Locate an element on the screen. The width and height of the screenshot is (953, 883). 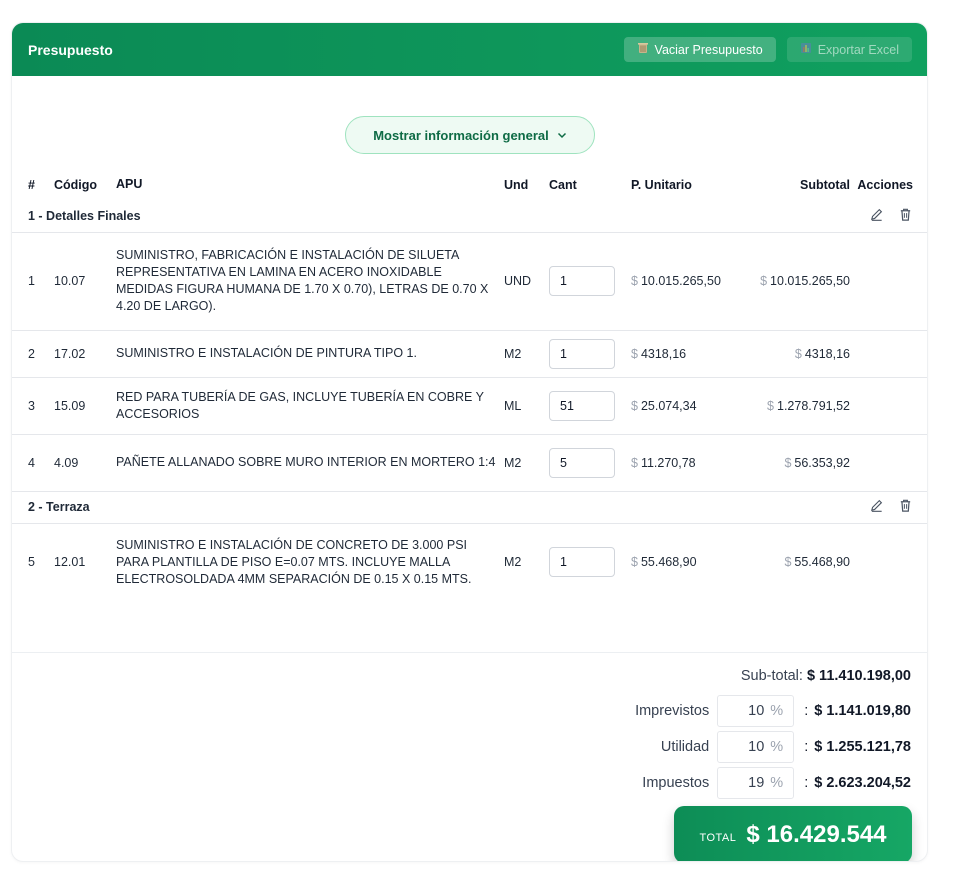
taxes-percent-input: 19% is located at coordinates (756, 783).